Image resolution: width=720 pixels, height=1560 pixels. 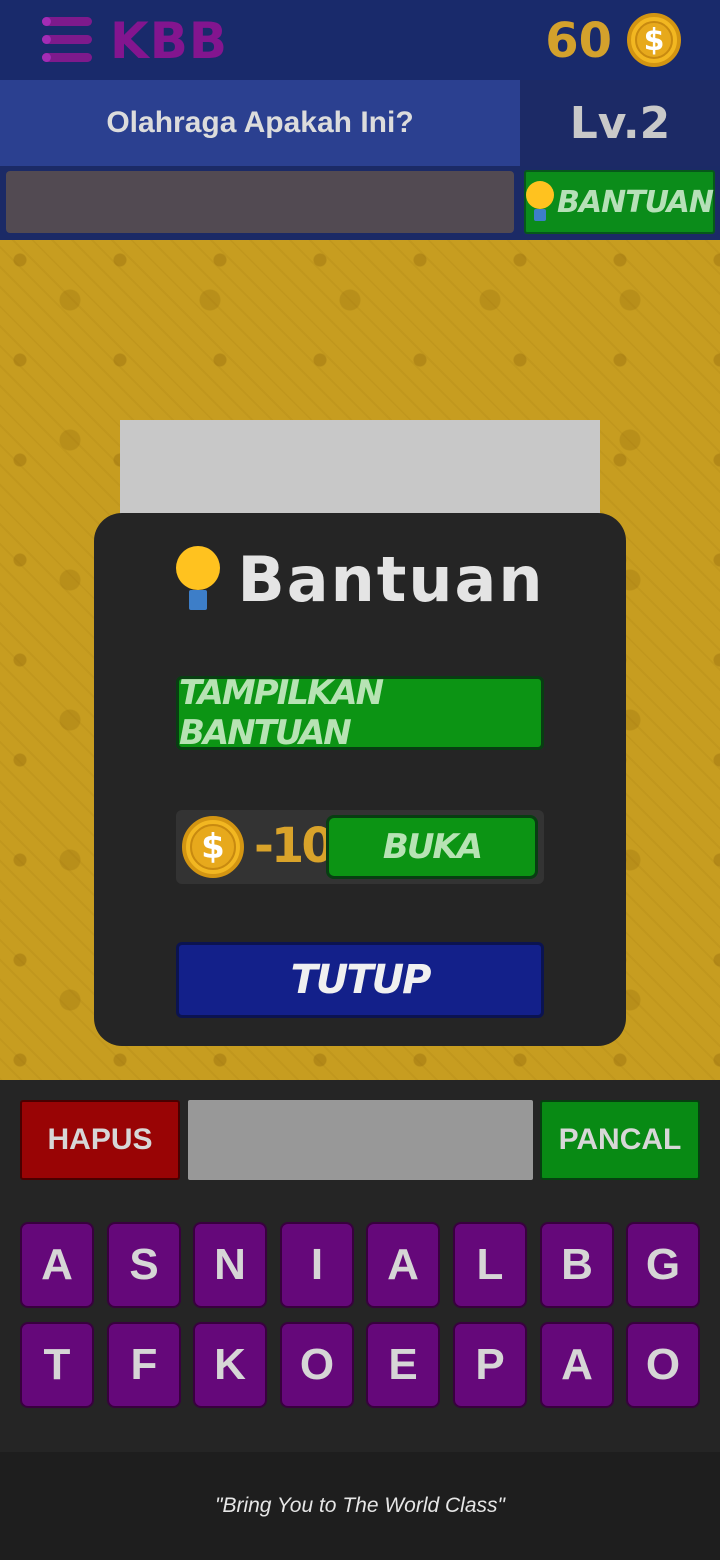 What do you see at coordinates (490, 1365) in the screenshot?
I see `letter-key: P` at bounding box center [490, 1365].